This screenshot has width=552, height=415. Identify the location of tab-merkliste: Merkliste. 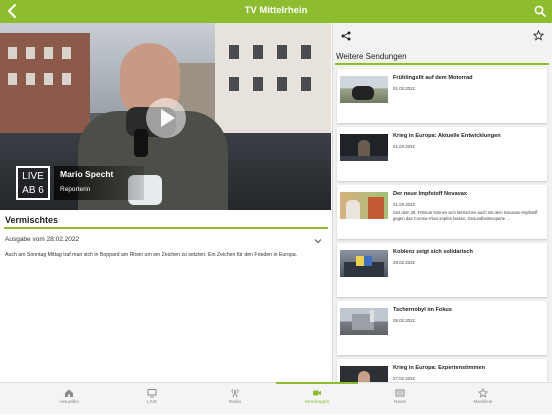
(483, 399).